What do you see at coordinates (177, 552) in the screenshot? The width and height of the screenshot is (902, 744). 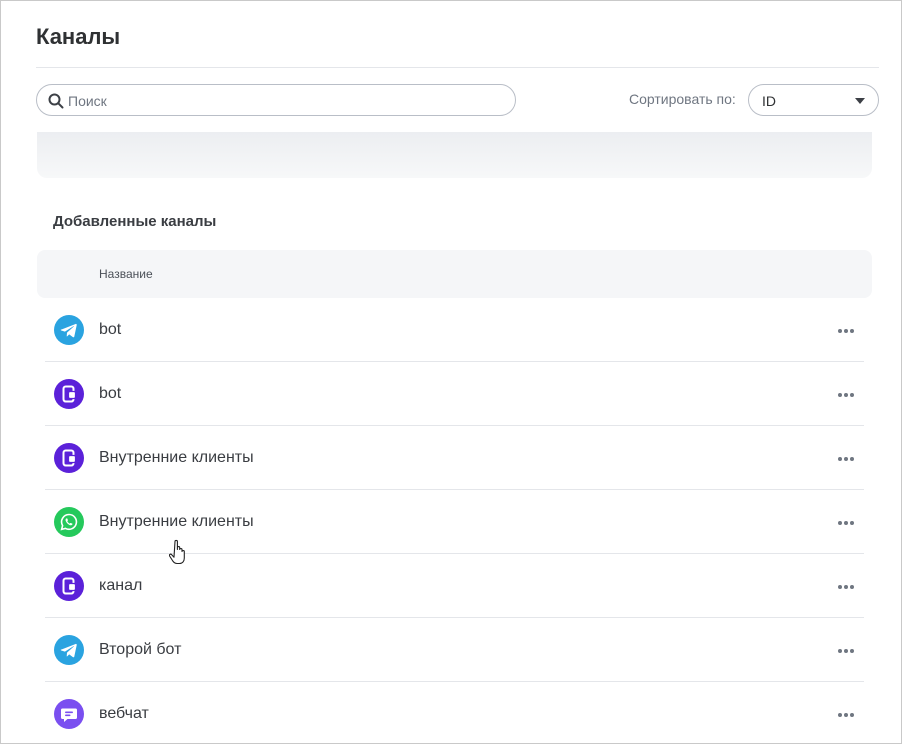 I see `hand-cursor-icon` at bounding box center [177, 552].